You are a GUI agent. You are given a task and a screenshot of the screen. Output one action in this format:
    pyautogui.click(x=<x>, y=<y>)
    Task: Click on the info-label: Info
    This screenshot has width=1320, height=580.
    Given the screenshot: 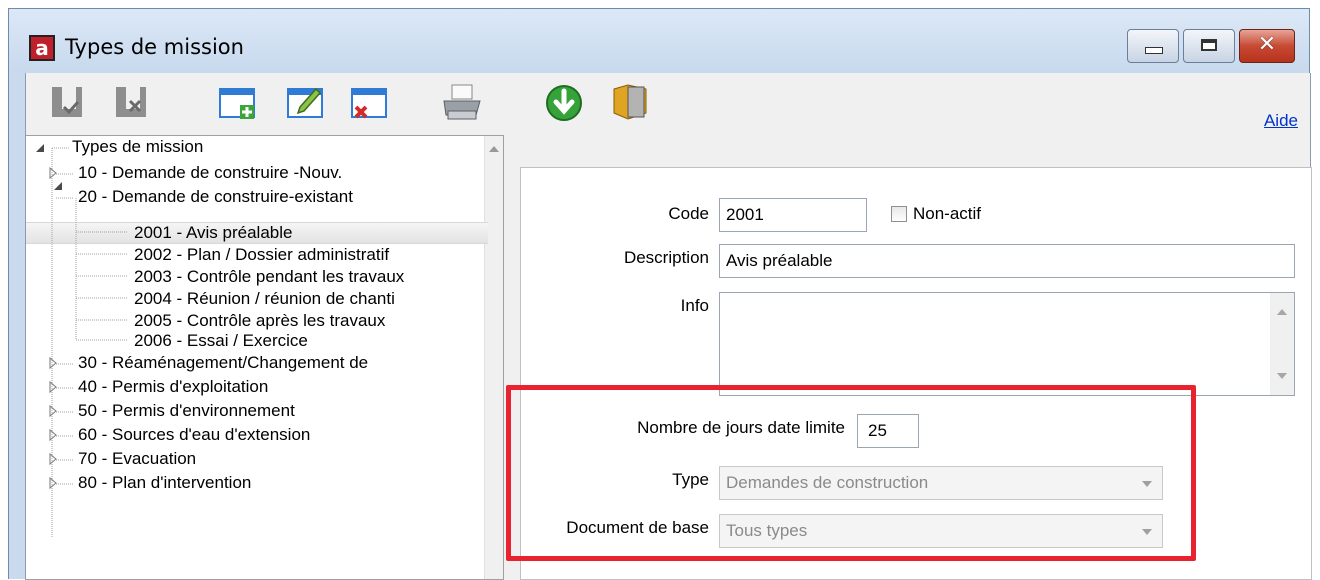 What is the action you would take?
    pyautogui.click(x=694, y=305)
    